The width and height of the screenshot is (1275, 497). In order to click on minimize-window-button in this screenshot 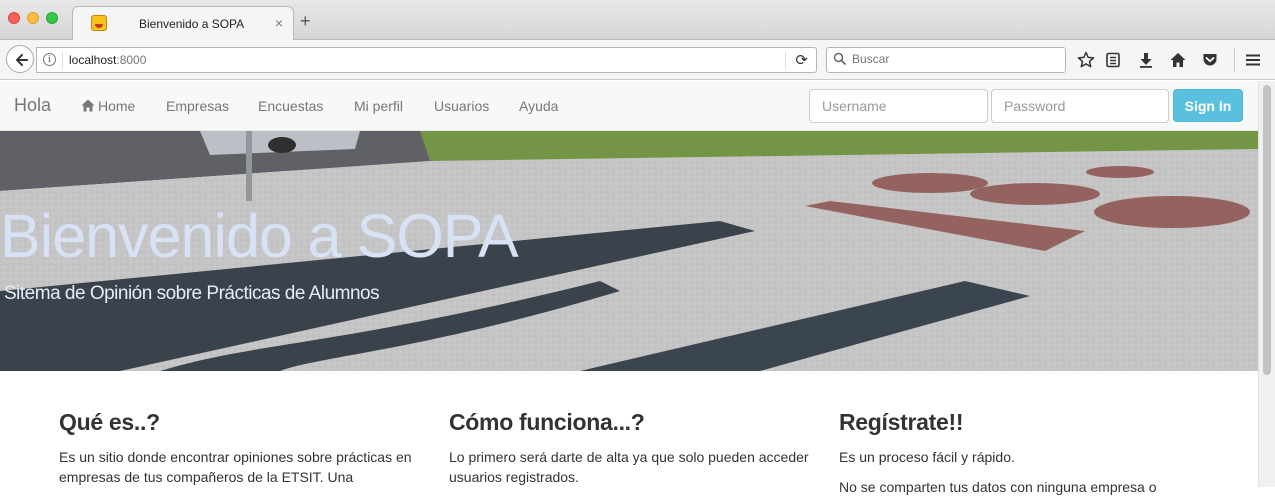, I will do `click(33, 18)`.